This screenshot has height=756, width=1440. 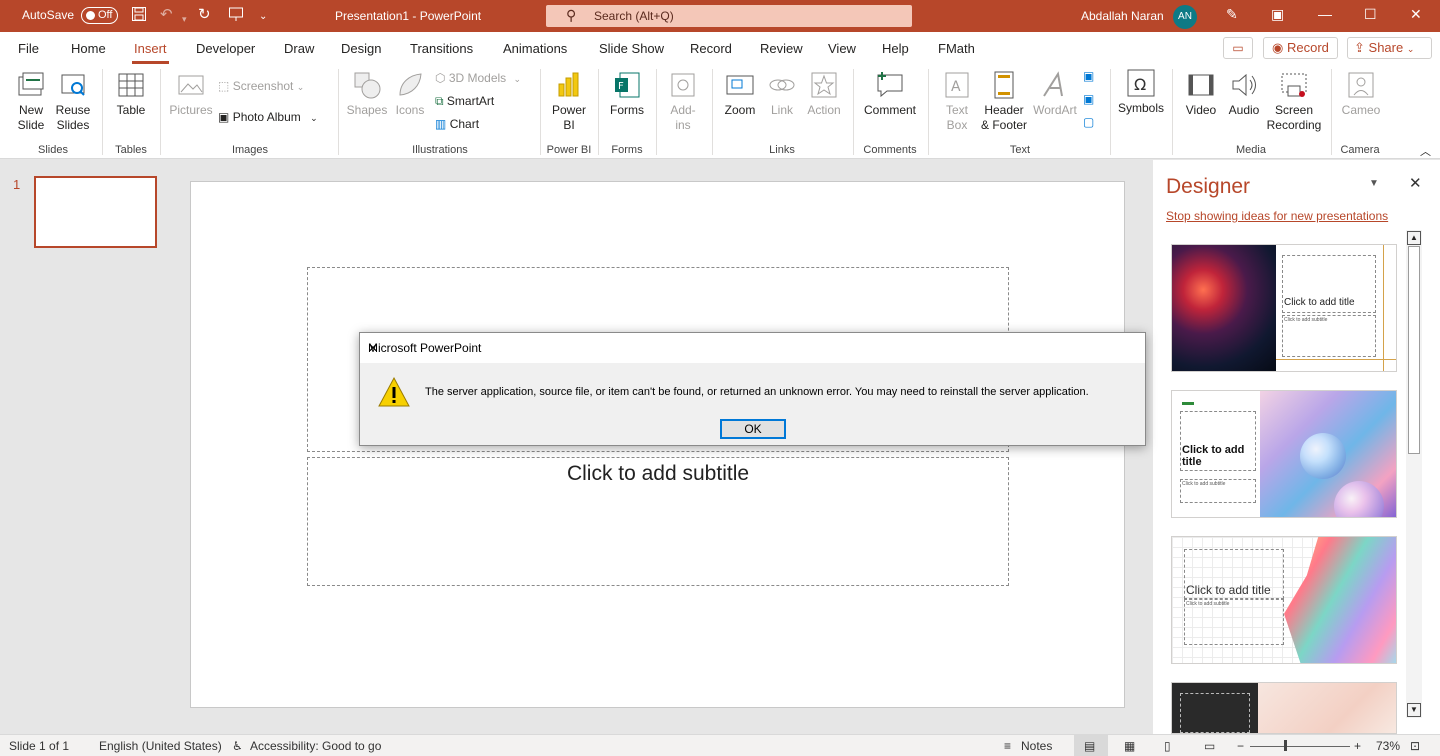 What do you see at coordinates (361, 48) in the screenshot?
I see `tab-design: Design` at bounding box center [361, 48].